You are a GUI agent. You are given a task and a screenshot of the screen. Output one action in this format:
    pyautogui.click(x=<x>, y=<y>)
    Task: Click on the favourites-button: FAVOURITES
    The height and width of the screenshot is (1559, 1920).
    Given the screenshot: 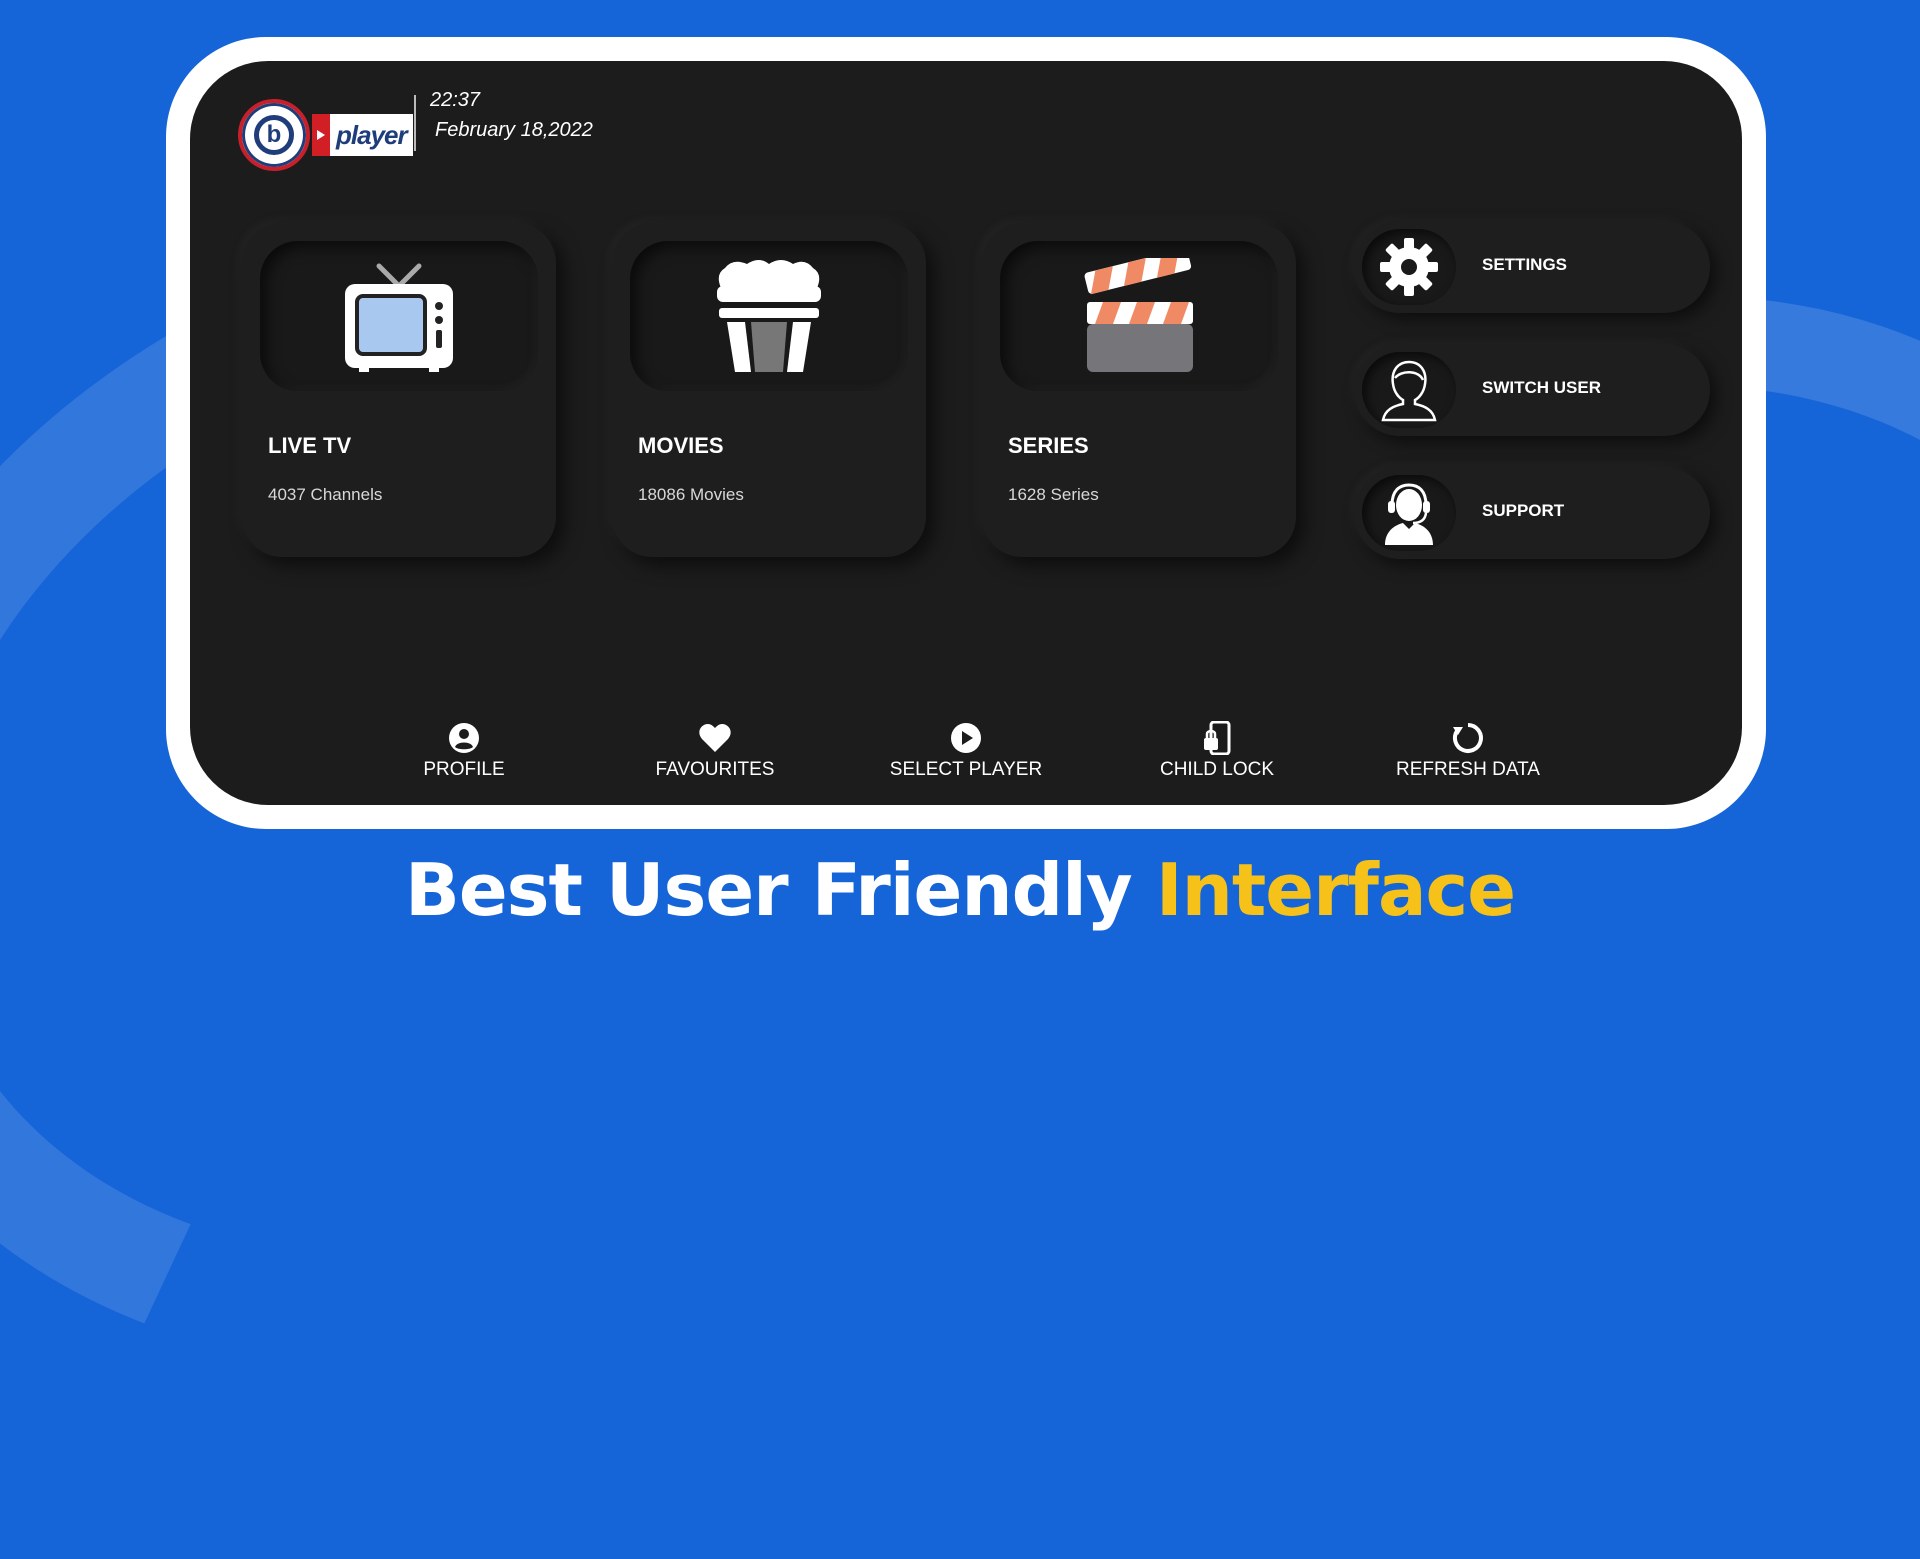 What is the action you would take?
    pyautogui.click(x=715, y=751)
    